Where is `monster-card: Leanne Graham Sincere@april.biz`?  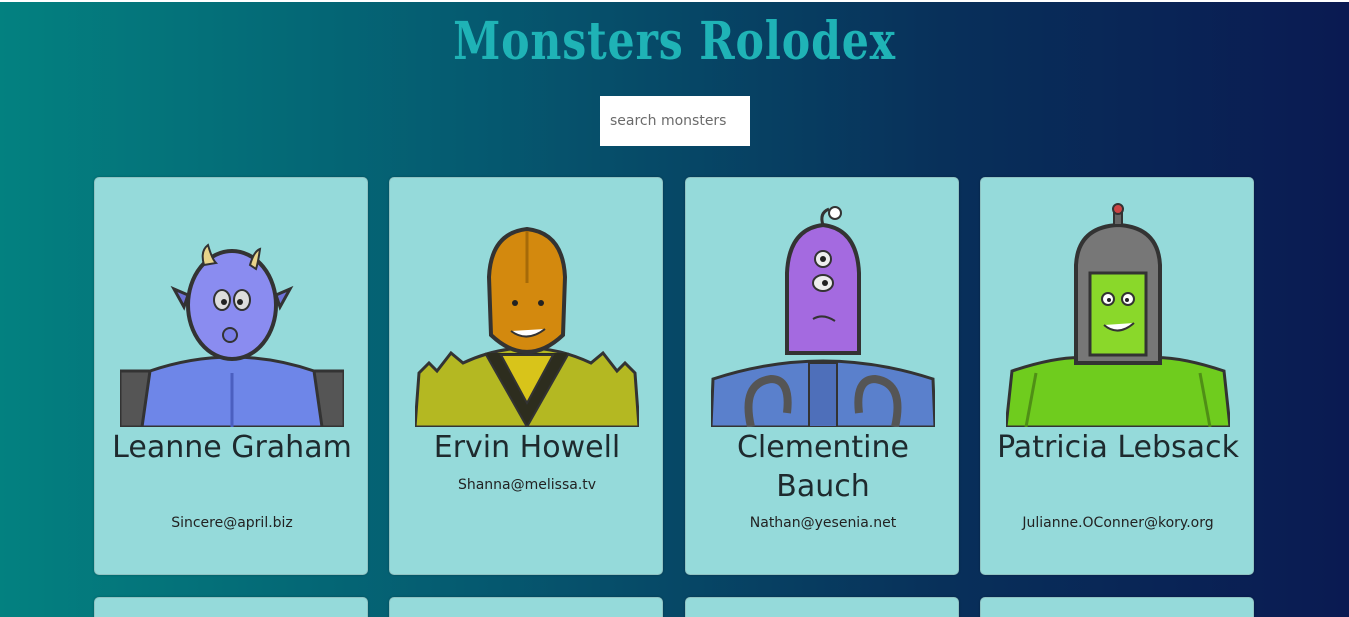
monster-card: Leanne Graham Sincere@april.biz is located at coordinates (231, 376).